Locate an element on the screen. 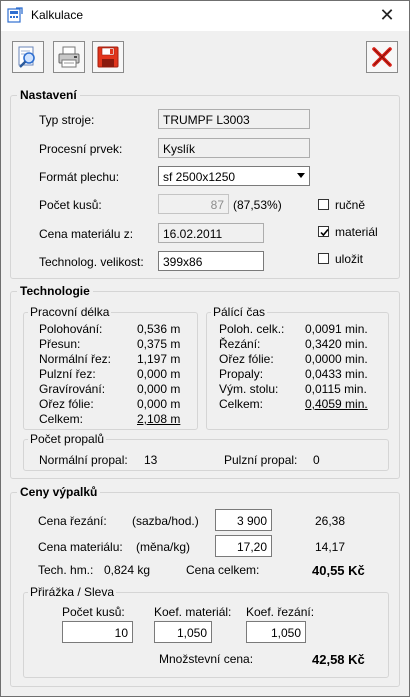  cutting-price-unit: (sazba/hod.) is located at coordinates (165, 521).